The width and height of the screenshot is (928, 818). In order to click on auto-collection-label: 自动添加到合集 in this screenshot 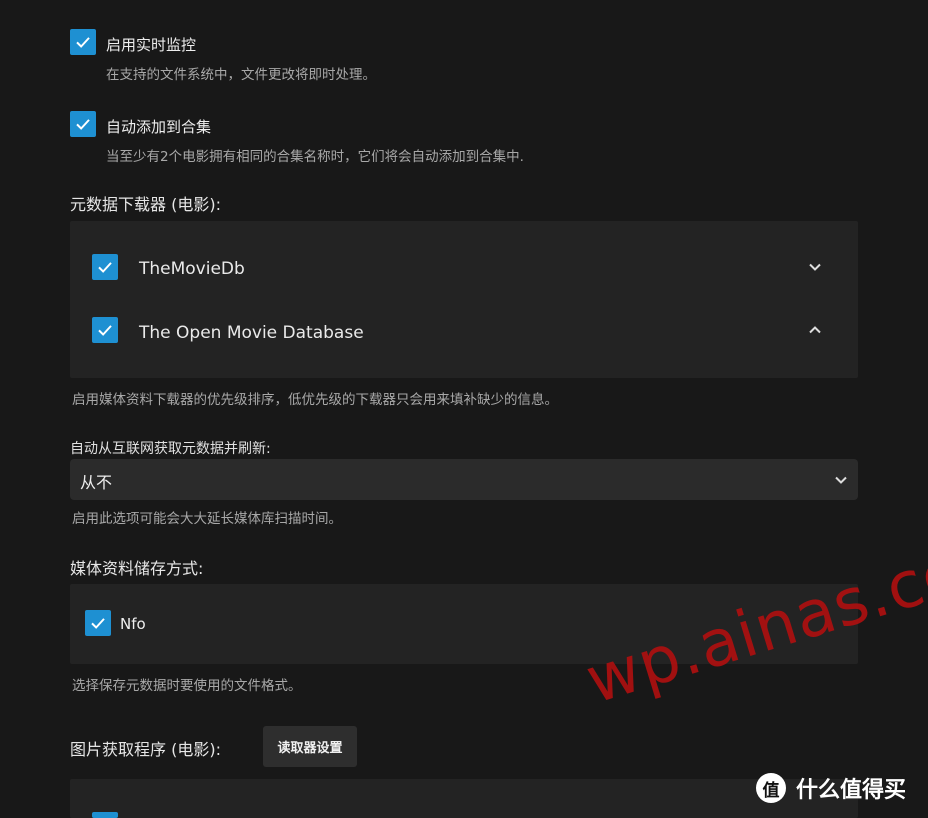, I will do `click(158, 126)`.